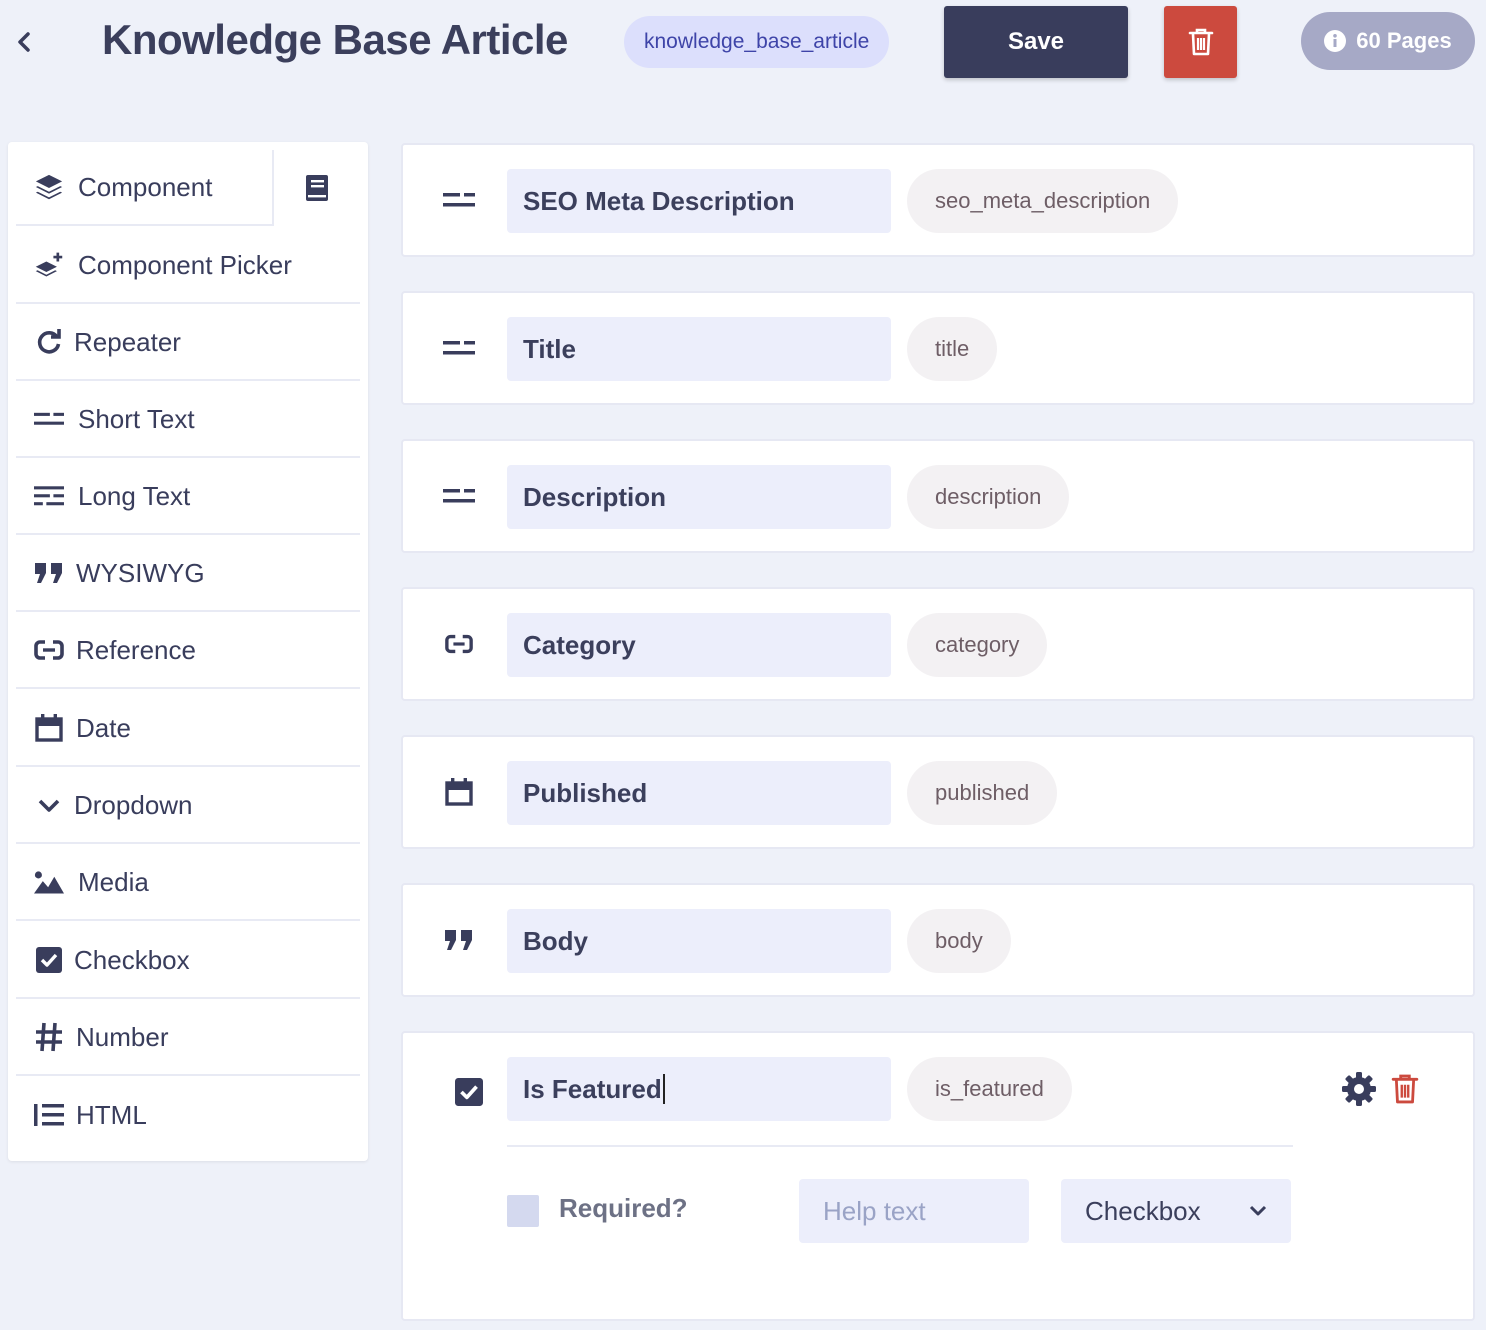  What do you see at coordinates (1043, 201) in the screenshot?
I see `field-key-badge: seo_meta_description` at bounding box center [1043, 201].